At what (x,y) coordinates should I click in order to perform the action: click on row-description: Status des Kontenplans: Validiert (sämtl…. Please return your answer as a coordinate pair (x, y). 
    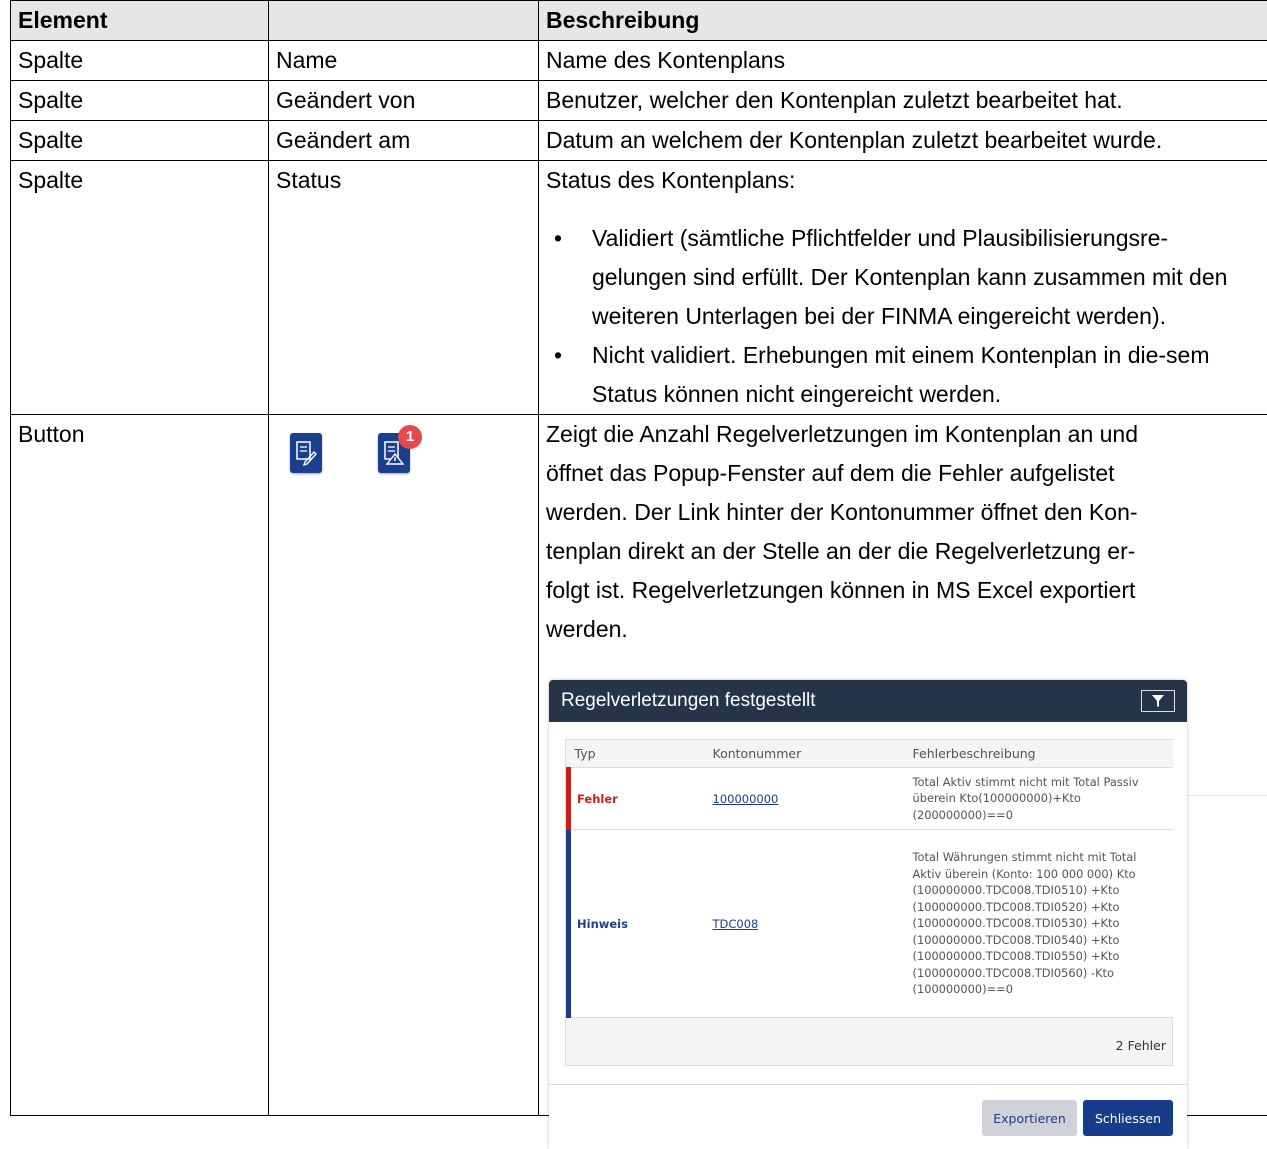
    Looking at the image, I should click on (902, 287).